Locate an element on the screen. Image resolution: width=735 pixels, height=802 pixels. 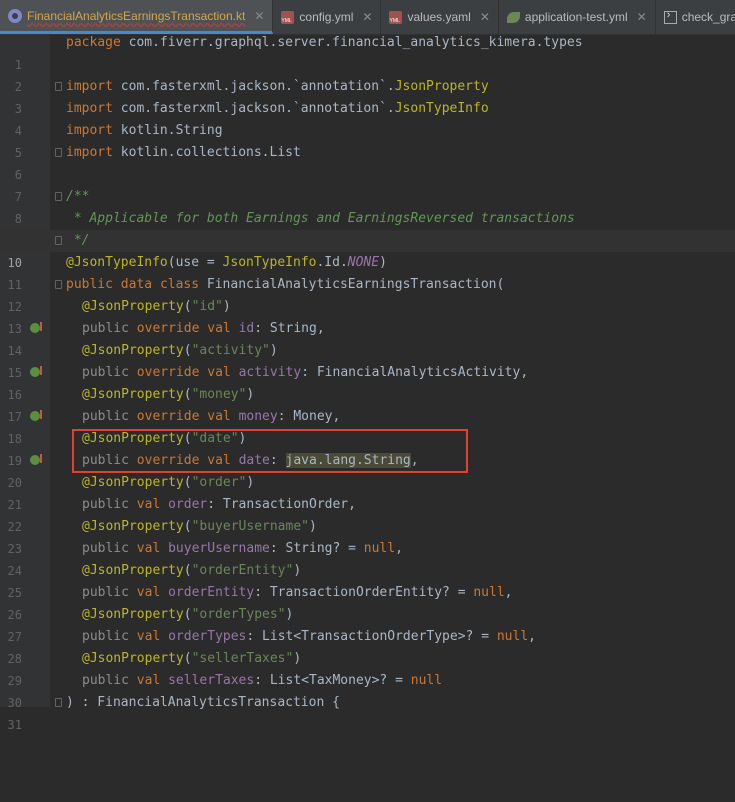
line-number: 31 is located at coordinates (14, 725).